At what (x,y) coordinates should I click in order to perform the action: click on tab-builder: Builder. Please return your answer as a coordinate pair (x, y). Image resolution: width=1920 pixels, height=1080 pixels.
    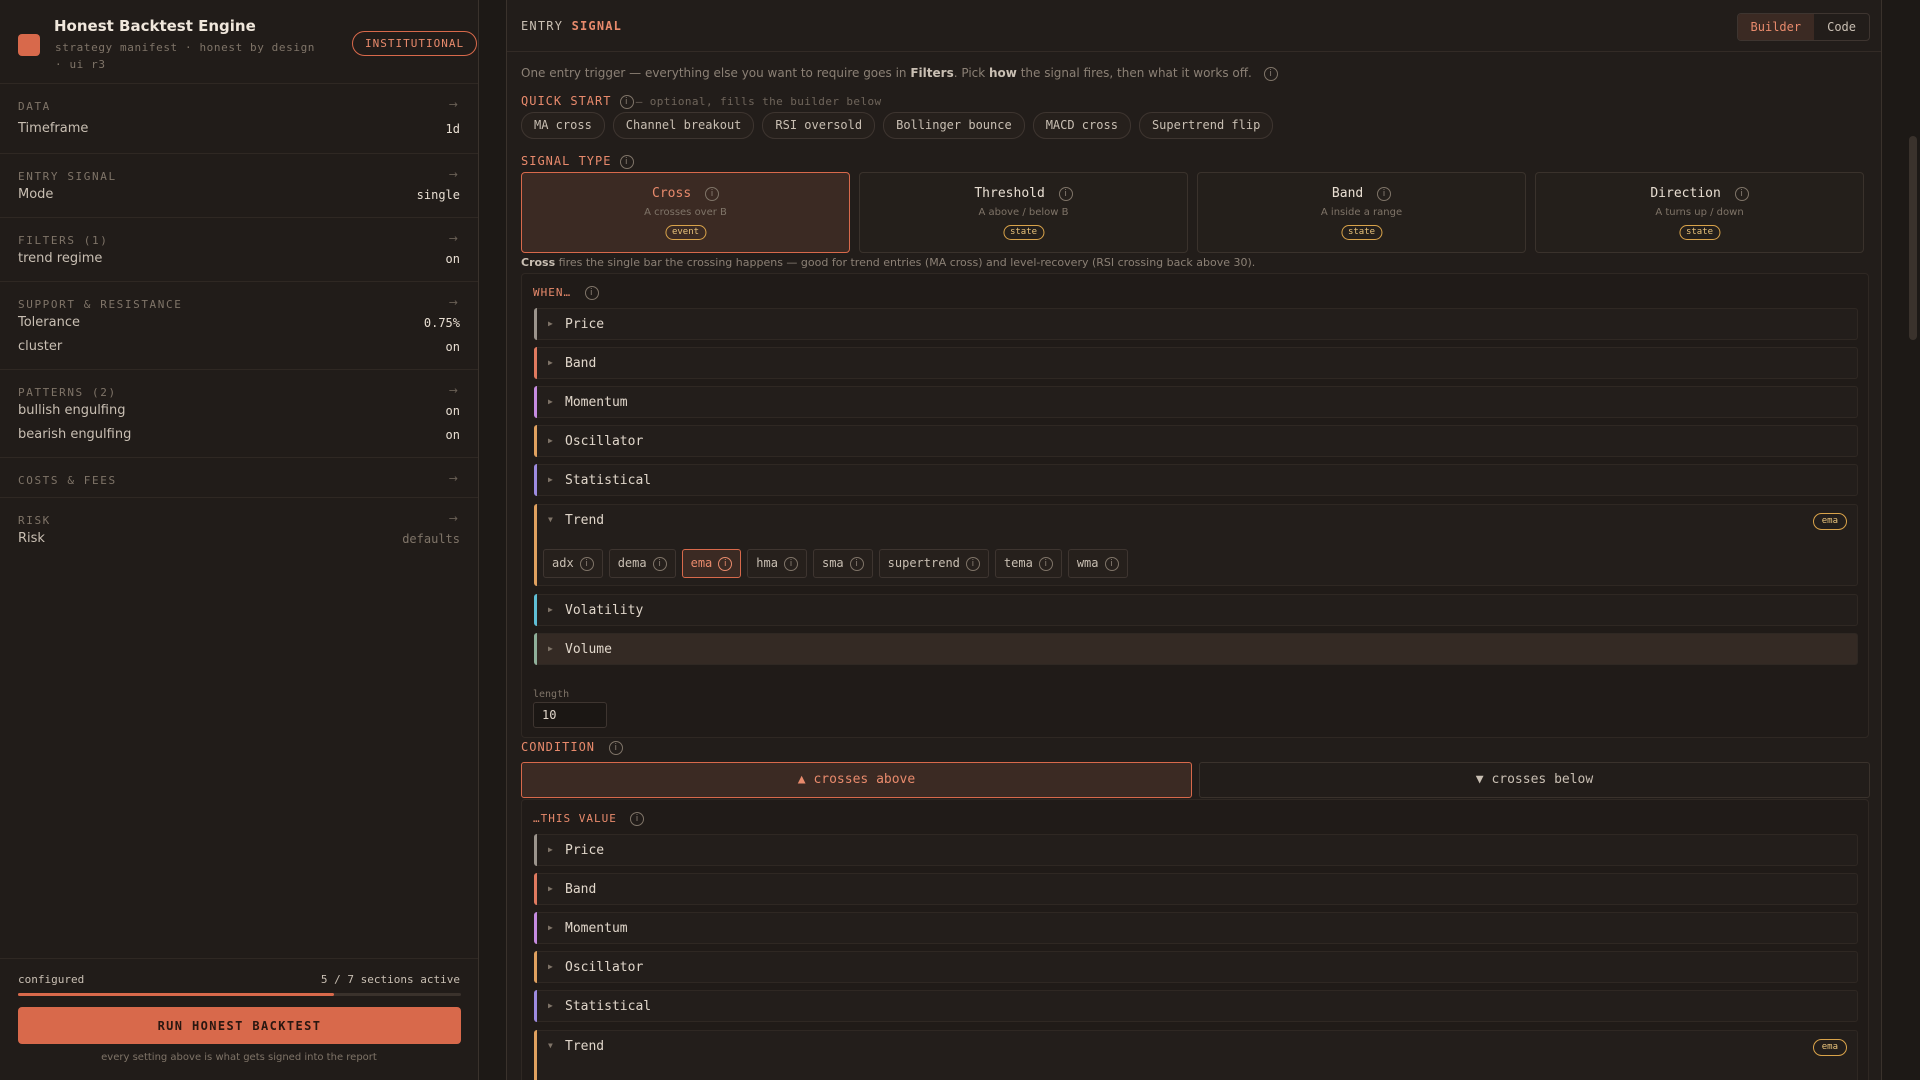
    Looking at the image, I should click on (1776, 27).